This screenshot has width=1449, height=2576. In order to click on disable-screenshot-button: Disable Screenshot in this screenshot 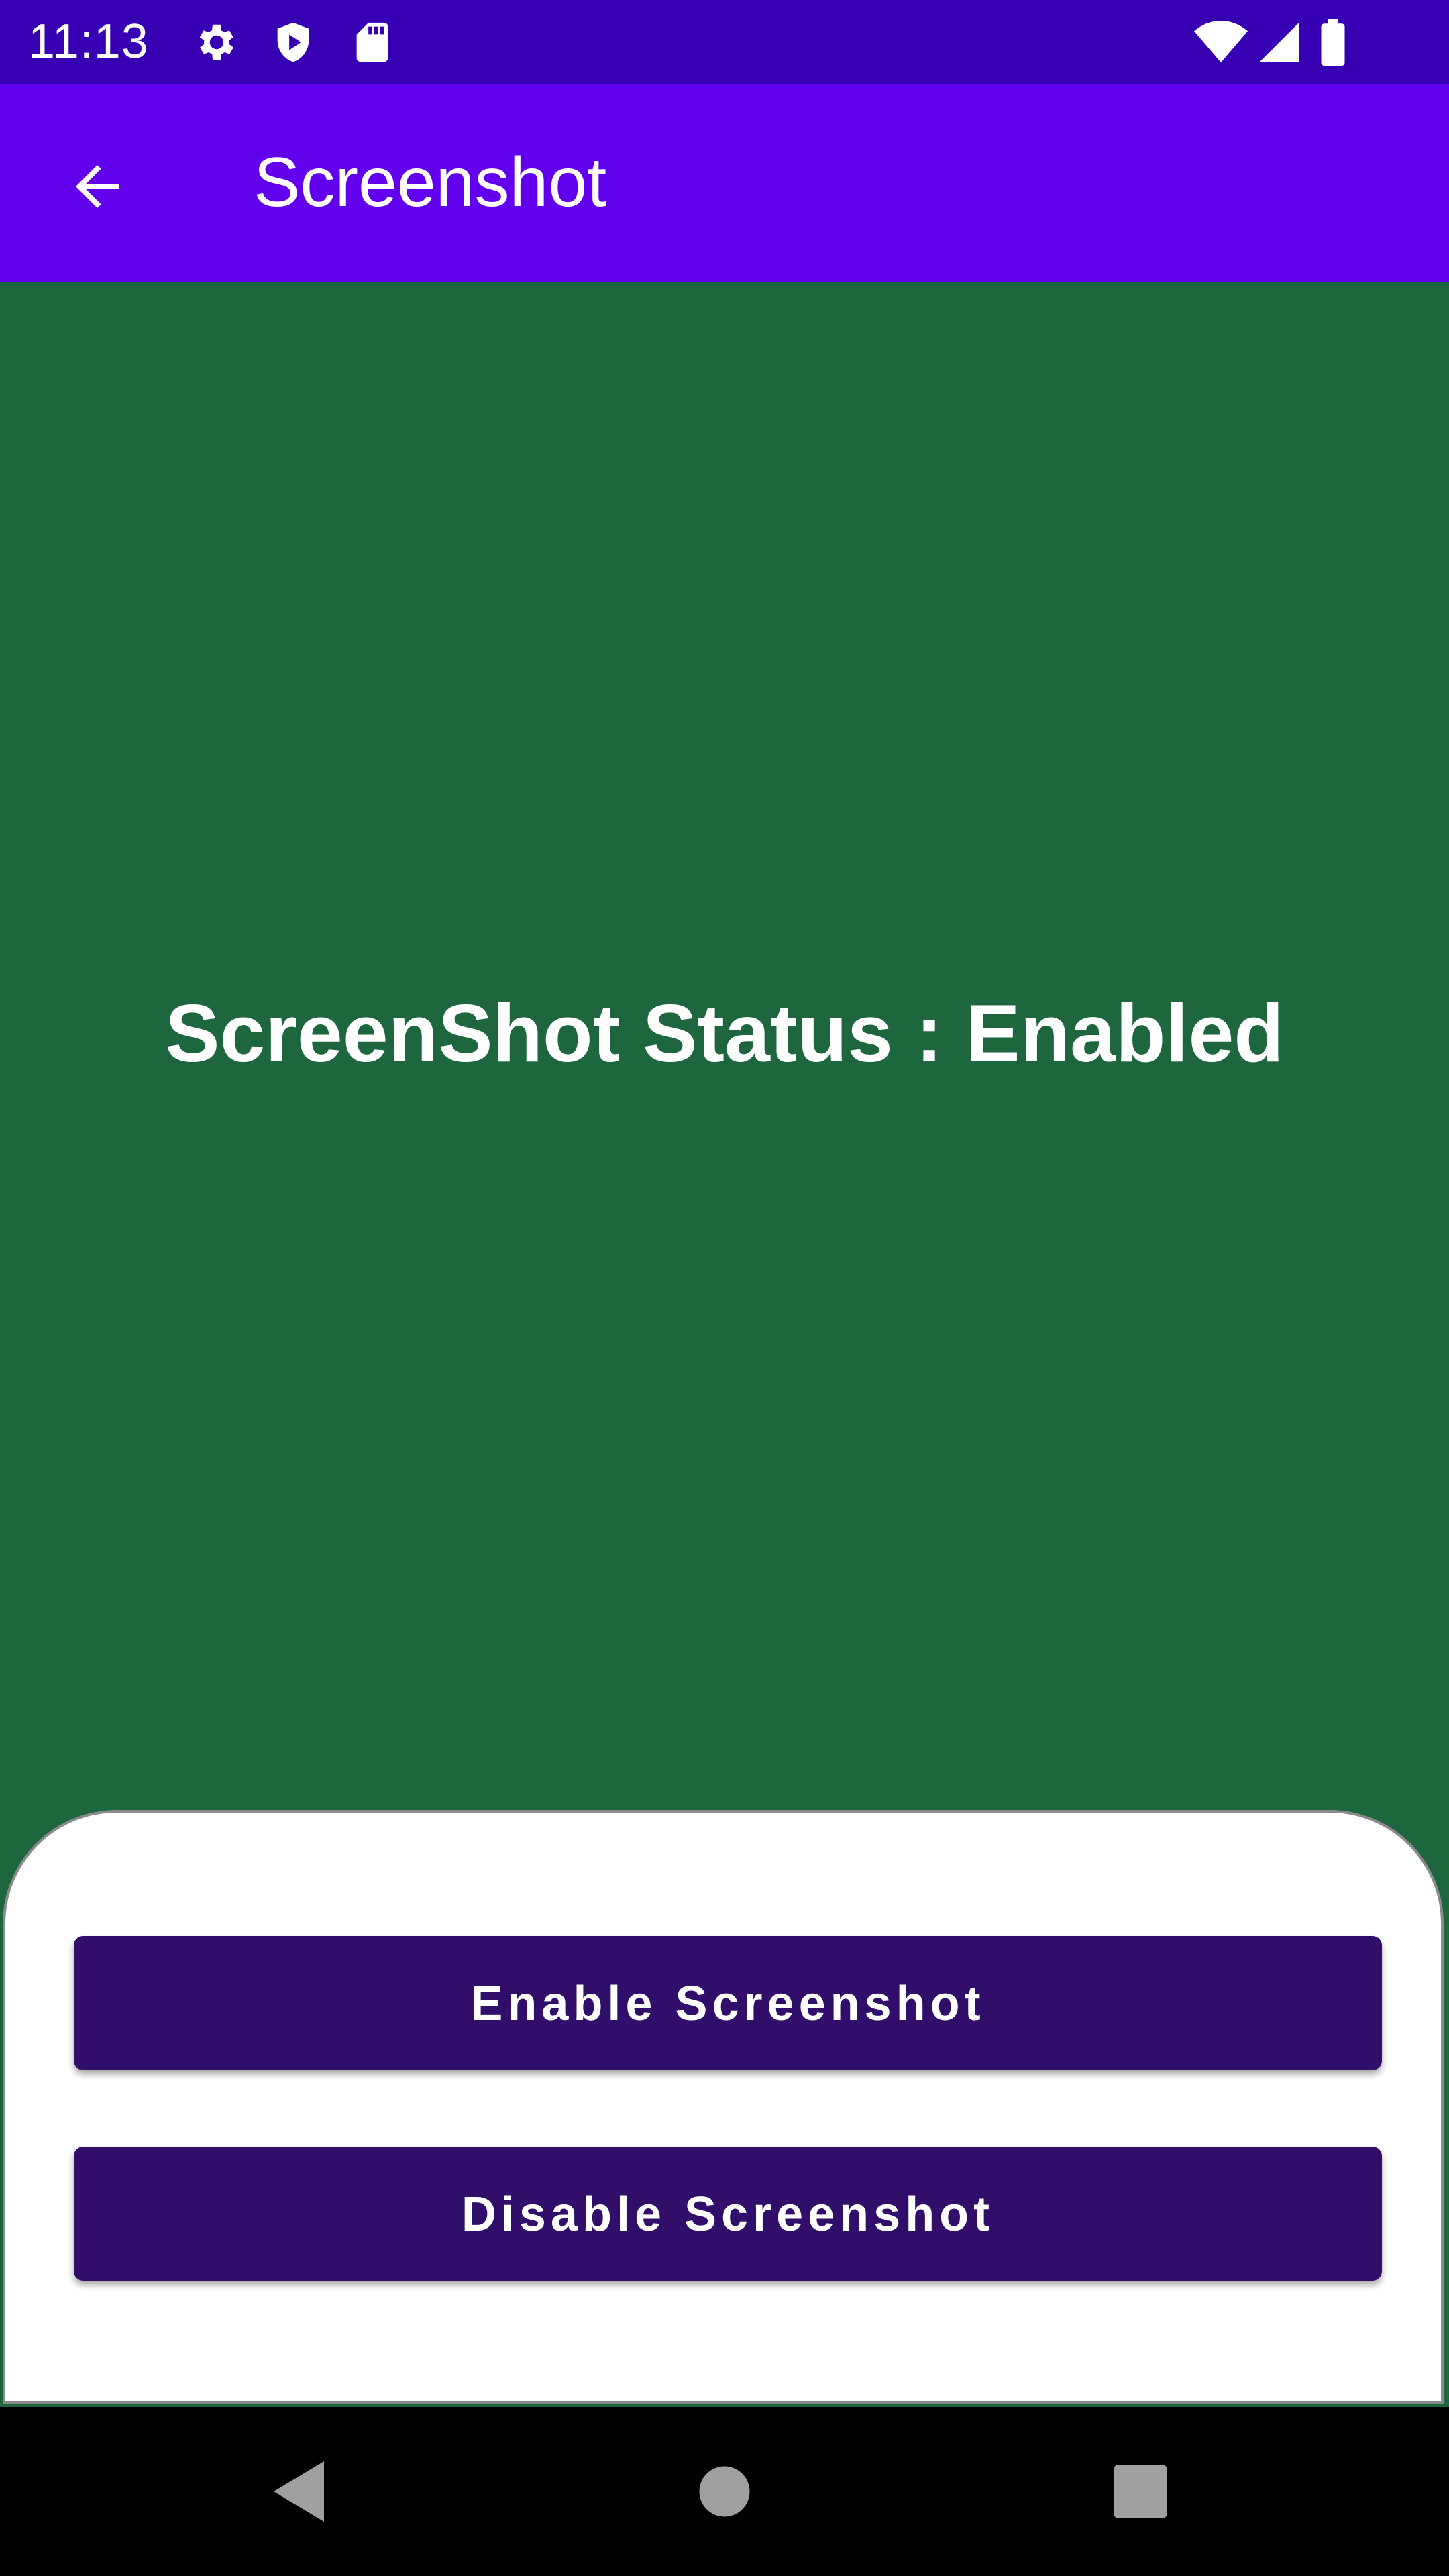, I will do `click(728, 2214)`.